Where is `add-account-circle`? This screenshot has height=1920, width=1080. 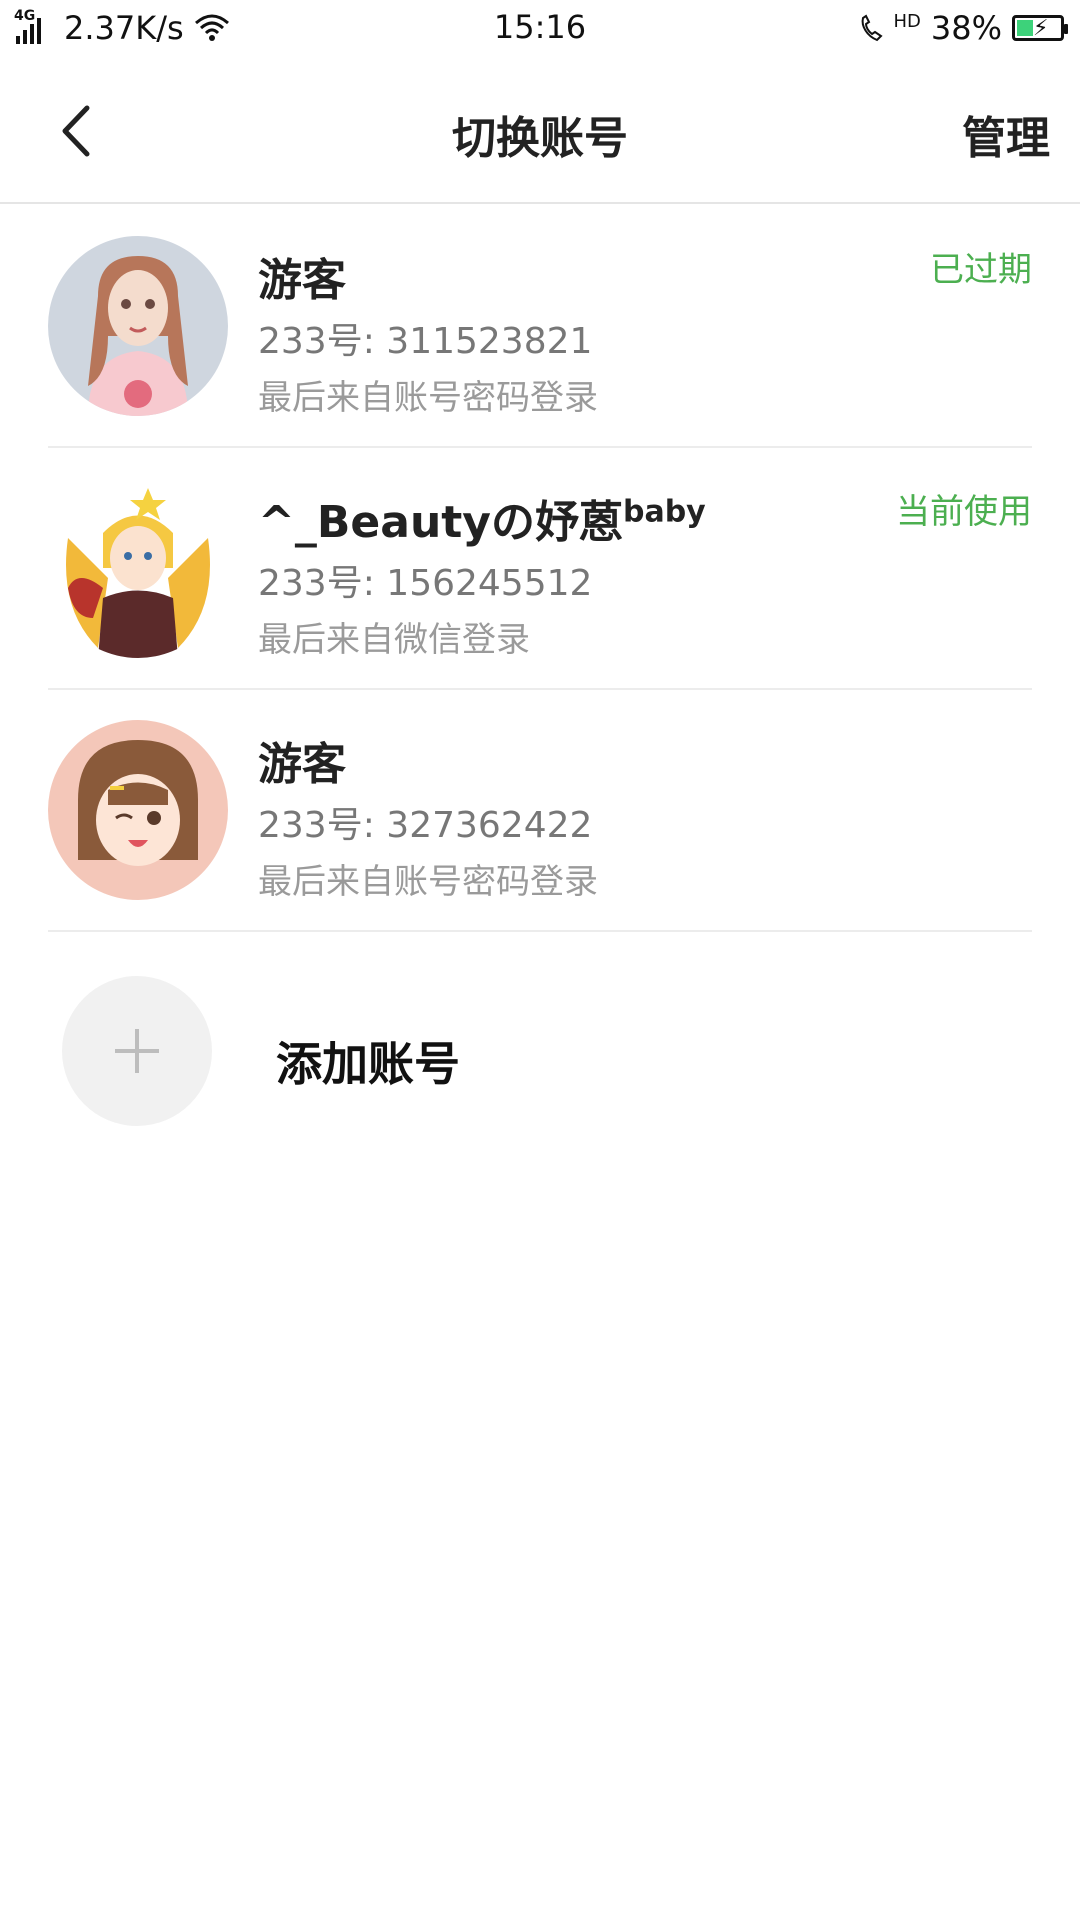
add-account-circle is located at coordinates (137, 1051).